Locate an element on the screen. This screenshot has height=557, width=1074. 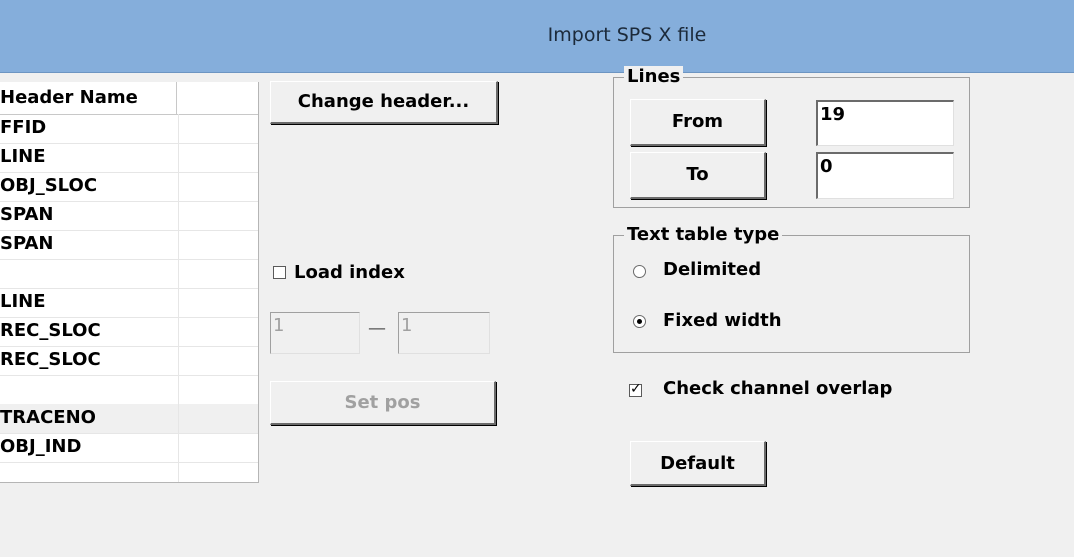
to-button: To is located at coordinates (698, 175).